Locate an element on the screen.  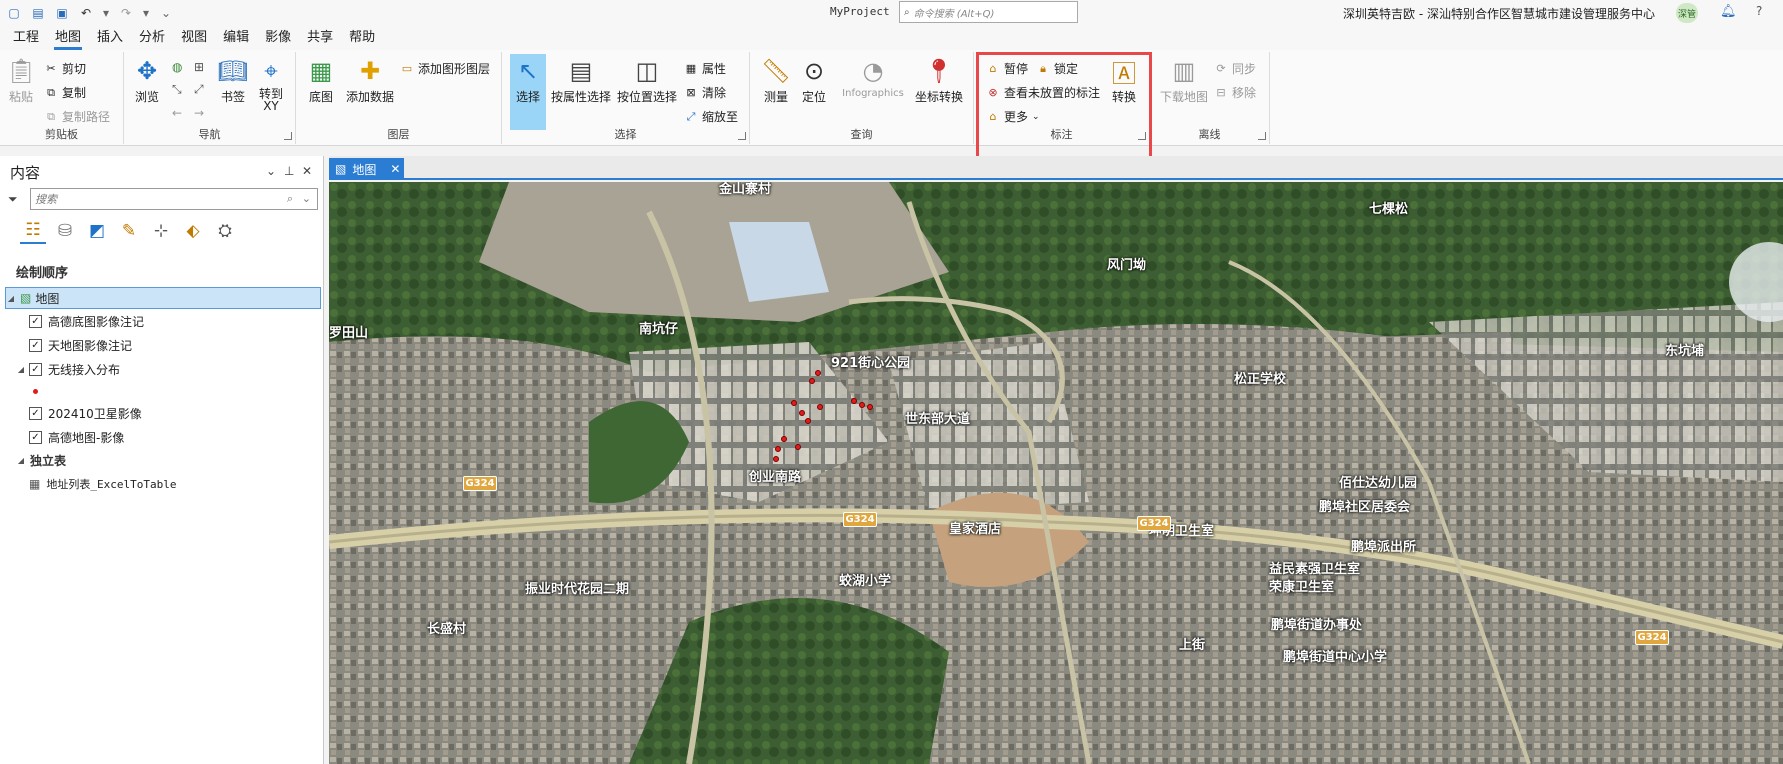
layer-item: ✓ 高德底图影像注记 is located at coordinates (162, 321).